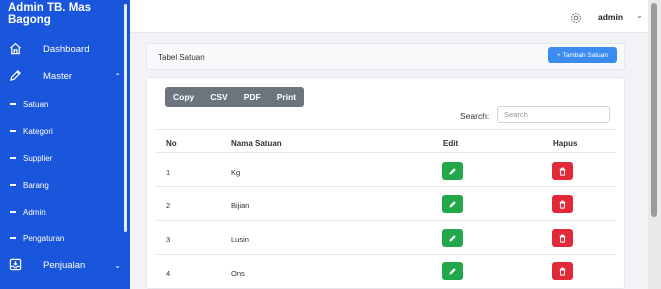  I want to click on sidebar-subitem-pengaturan: Pengaturan, so click(63, 238).